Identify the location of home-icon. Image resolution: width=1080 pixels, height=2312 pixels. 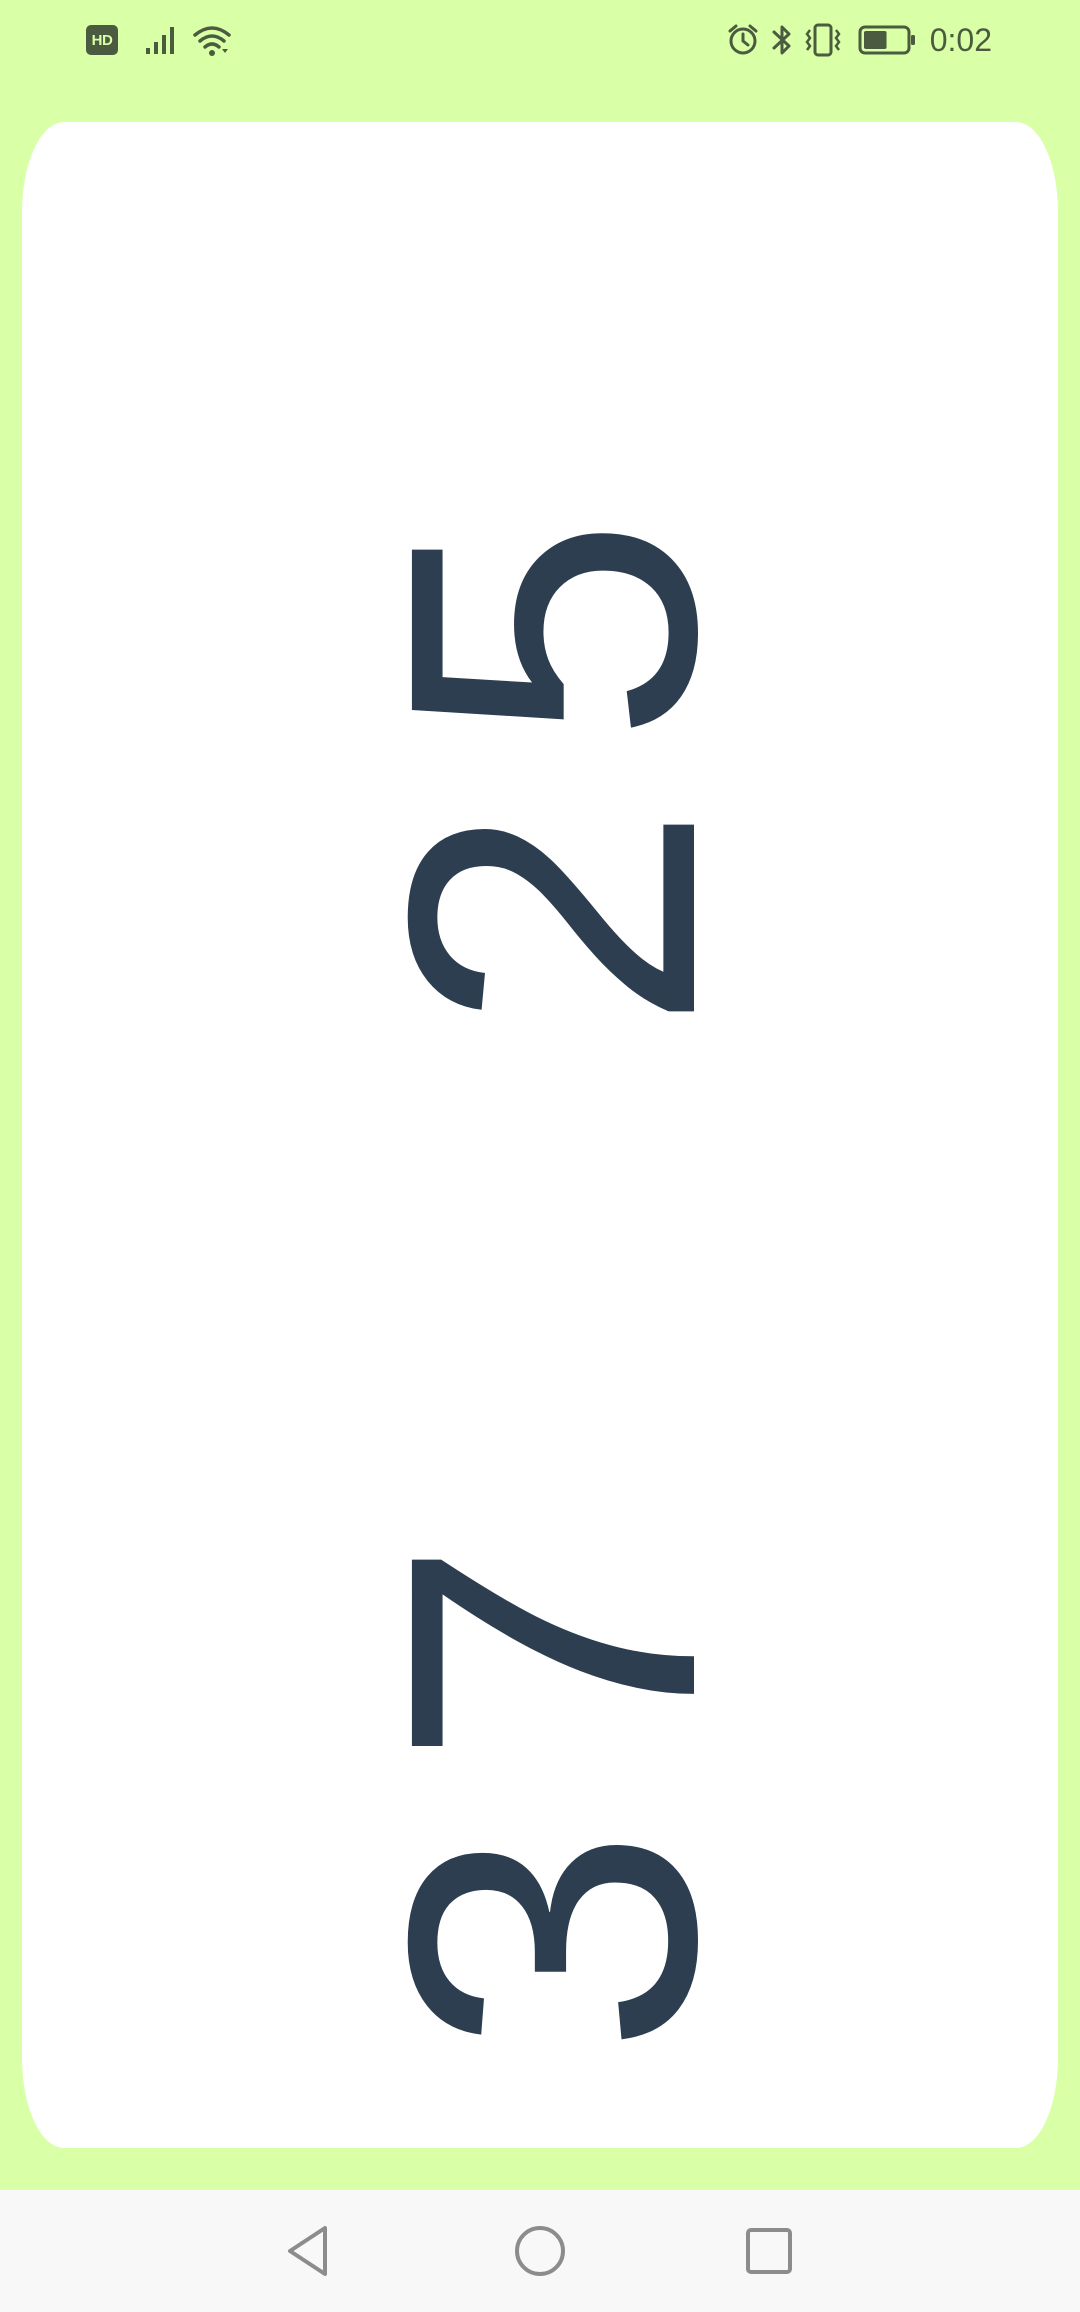
(540, 2251).